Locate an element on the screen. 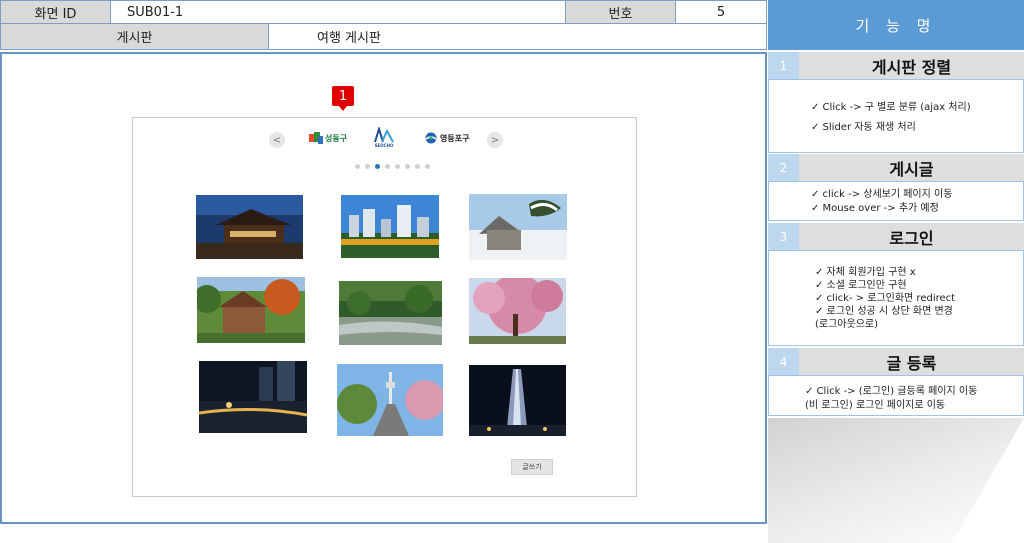  carousel-prev-button: < is located at coordinates (277, 140).